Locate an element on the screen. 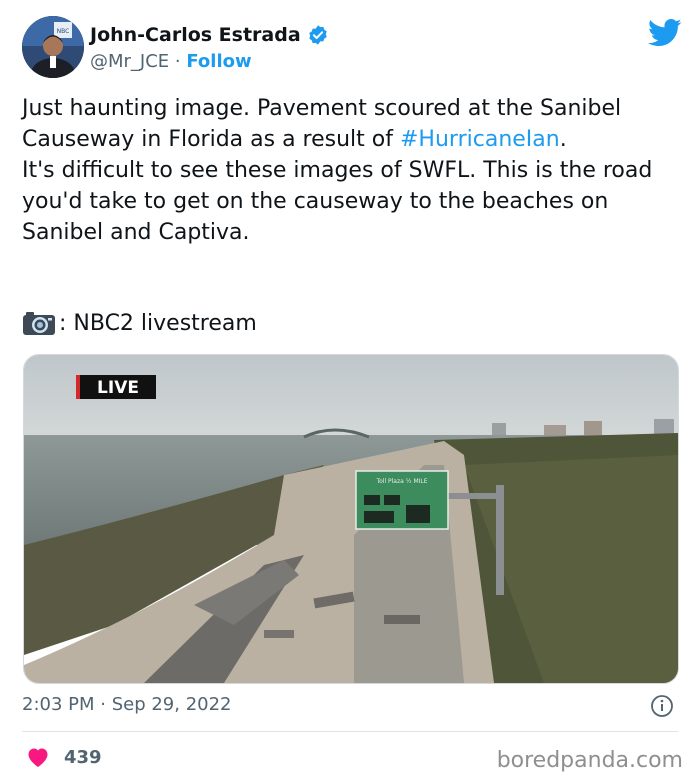 This screenshot has width=700, height=784. like-group: 439 is located at coordinates (64, 757).